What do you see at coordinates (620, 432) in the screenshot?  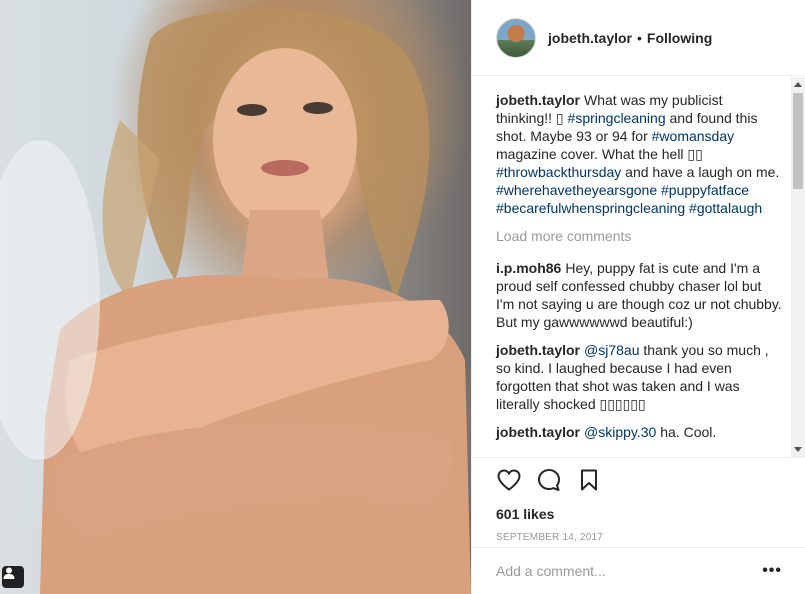 I see `mention-link: @skippy.30` at bounding box center [620, 432].